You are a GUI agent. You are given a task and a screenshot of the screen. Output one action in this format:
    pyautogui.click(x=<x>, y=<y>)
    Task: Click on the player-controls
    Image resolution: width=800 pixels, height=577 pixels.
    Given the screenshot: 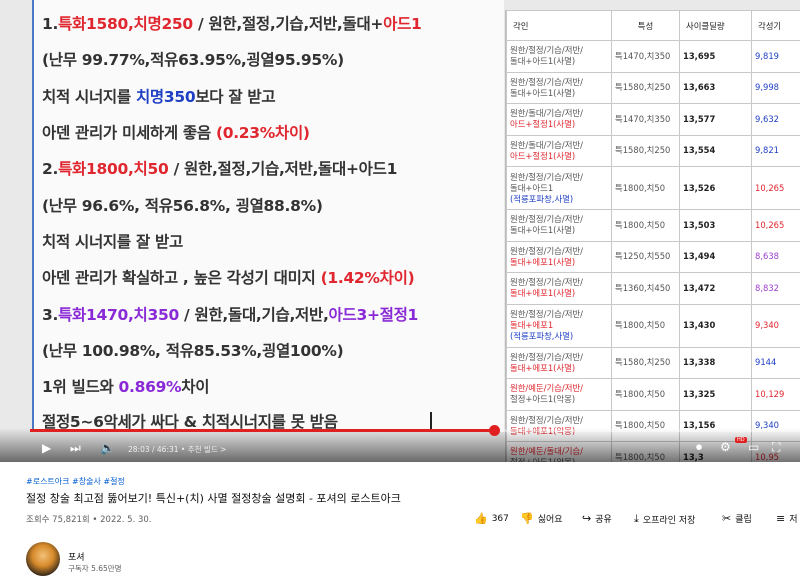 What is the action you would take?
    pyautogui.click(x=400, y=445)
    